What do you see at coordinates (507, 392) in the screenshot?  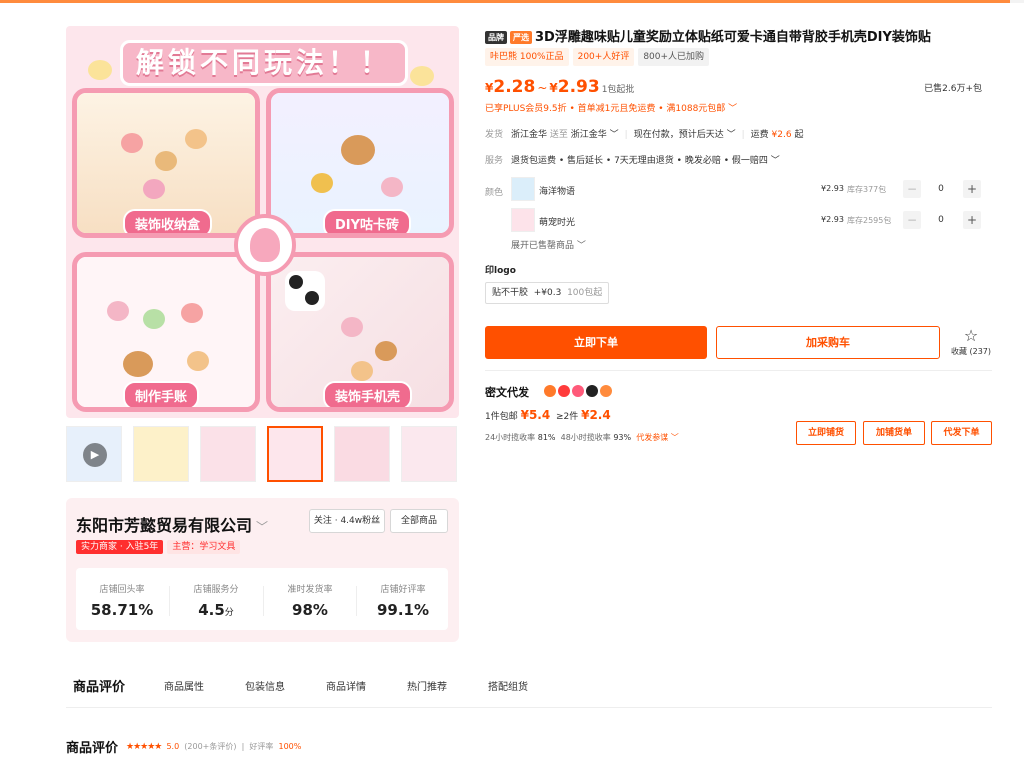 I see `dropship-title: 密文代发` at bounding box center [507, 392].